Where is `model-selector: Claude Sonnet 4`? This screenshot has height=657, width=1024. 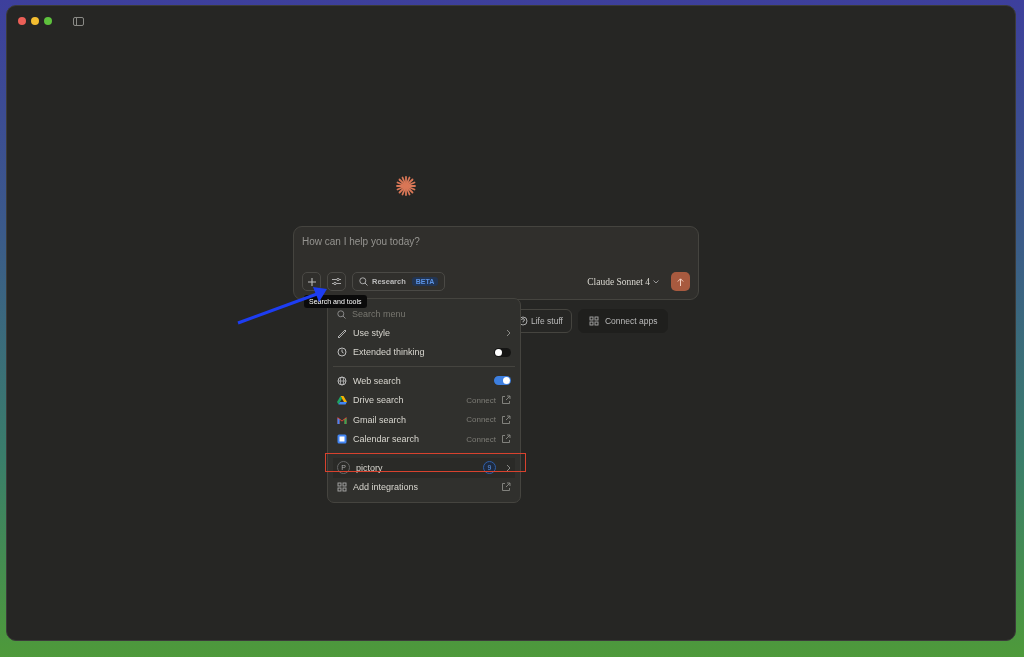
model-selector: Claude Sonnet 4 is located at coordinates (623, 281).